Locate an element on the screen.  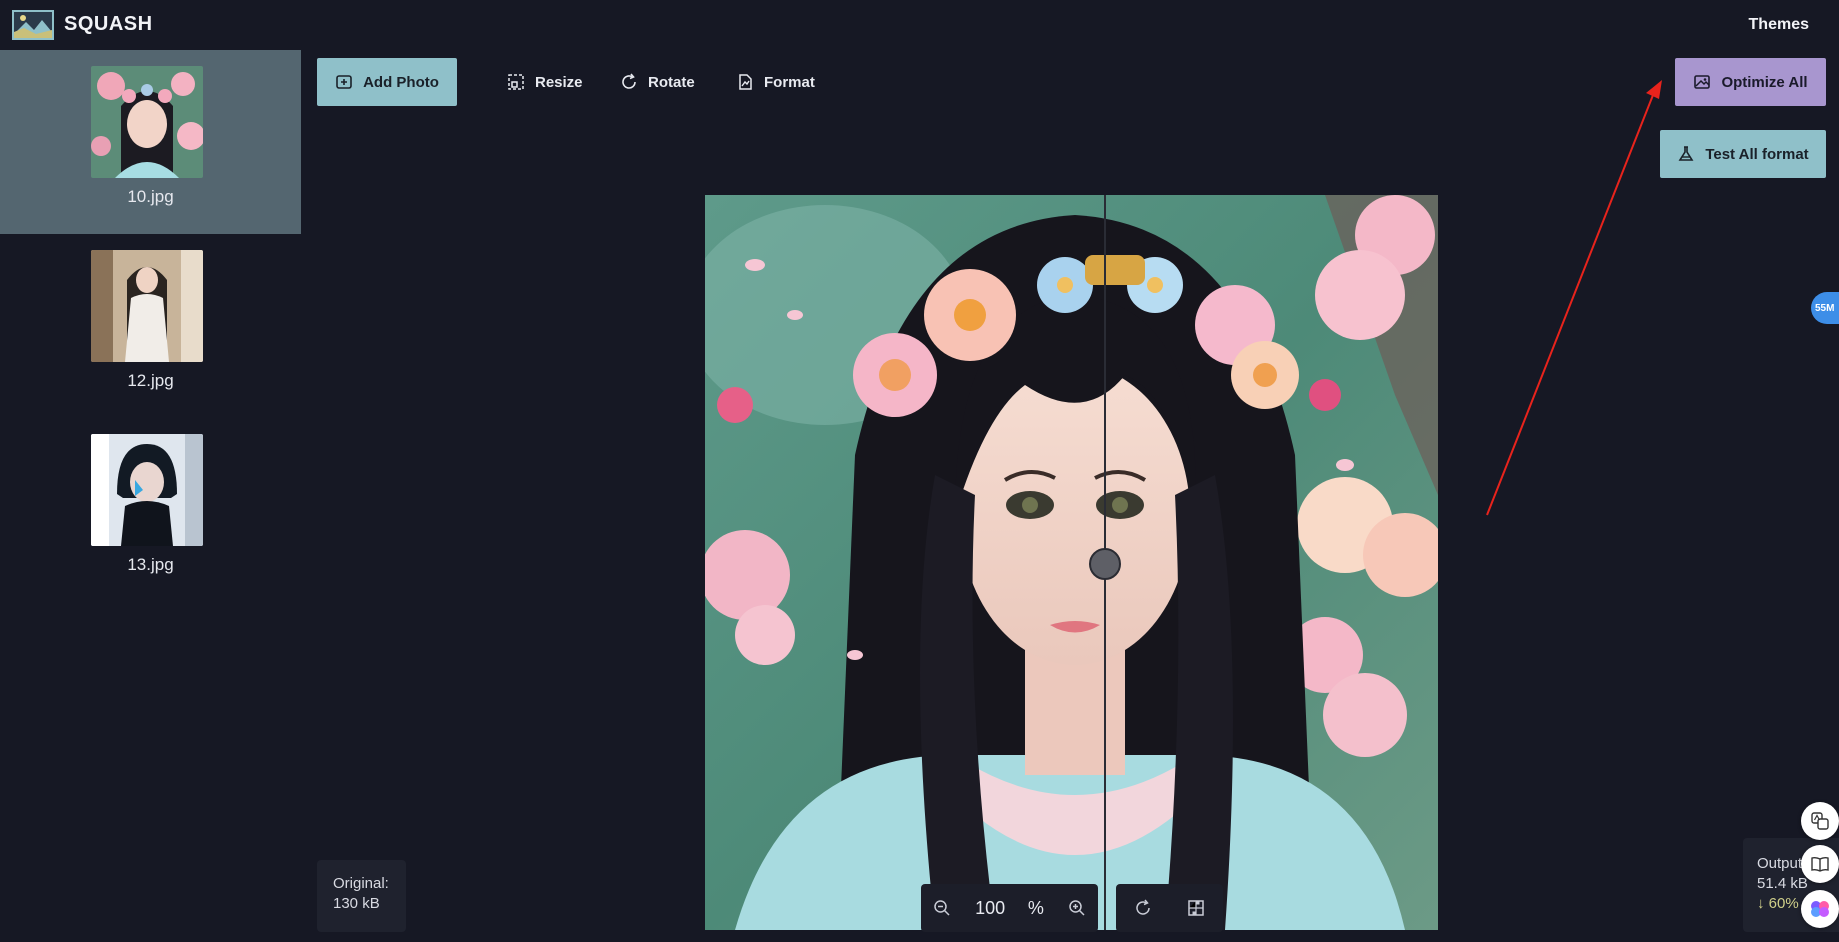
floating-badge: 55M is located at coordinates (1825, 308).